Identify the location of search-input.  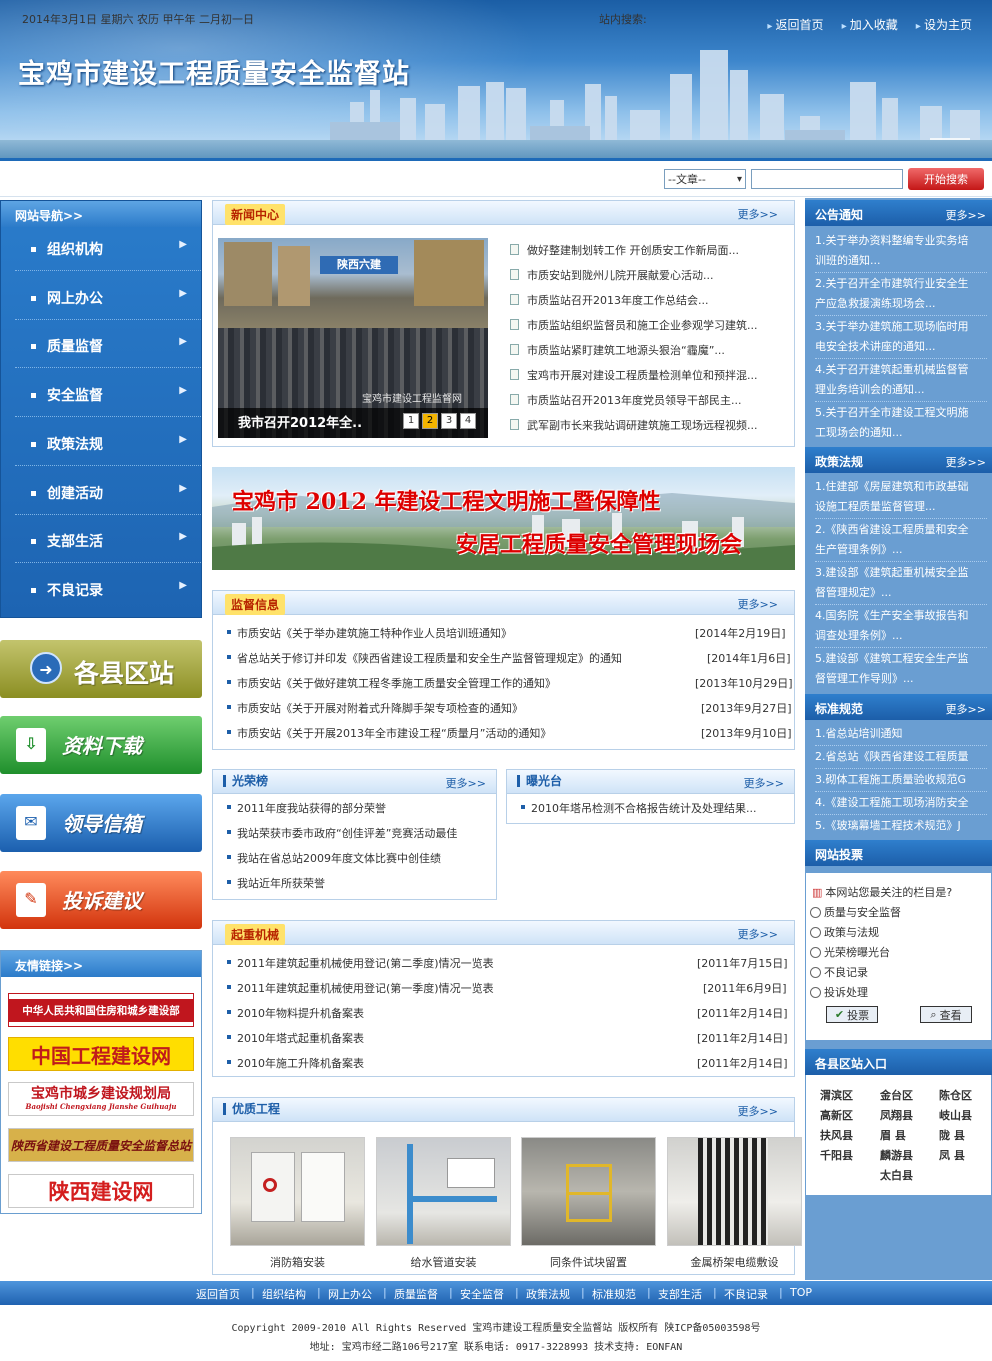
(827, 179).